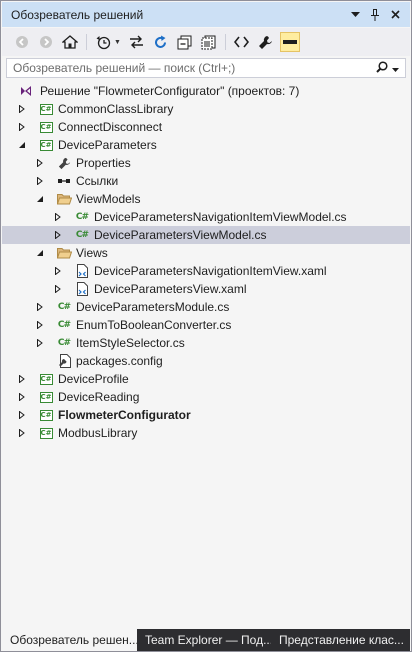 Image resolution: width=412 pixels, height=652 pixels. What do you see at coordinates (210, 271) in the screenshot?
I see `tree-item-label: DeviceParametersNavigationItemView.xaml` at bounding box center [210, 271].